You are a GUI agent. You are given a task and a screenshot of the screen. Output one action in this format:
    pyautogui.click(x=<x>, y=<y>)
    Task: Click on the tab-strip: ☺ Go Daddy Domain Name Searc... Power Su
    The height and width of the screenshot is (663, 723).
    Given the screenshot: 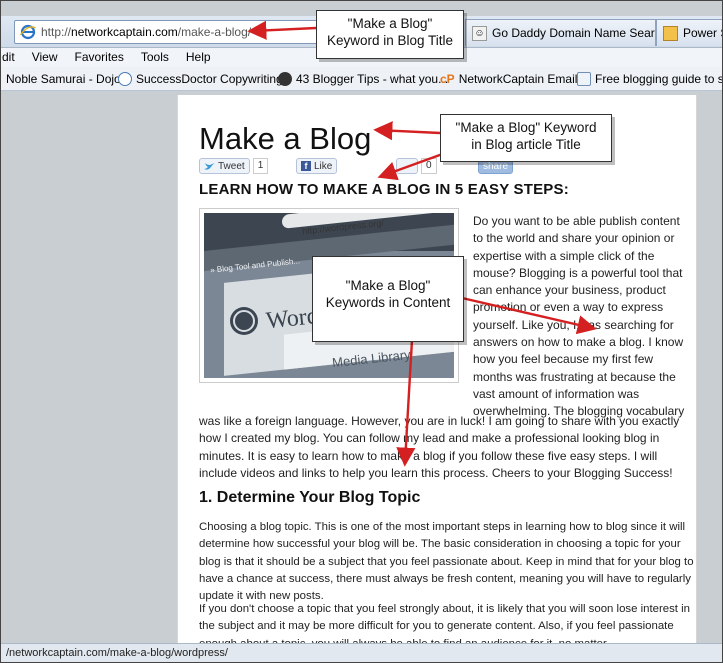 What is the action you would take?
    pyautogui.click(x=594, y=32)
    